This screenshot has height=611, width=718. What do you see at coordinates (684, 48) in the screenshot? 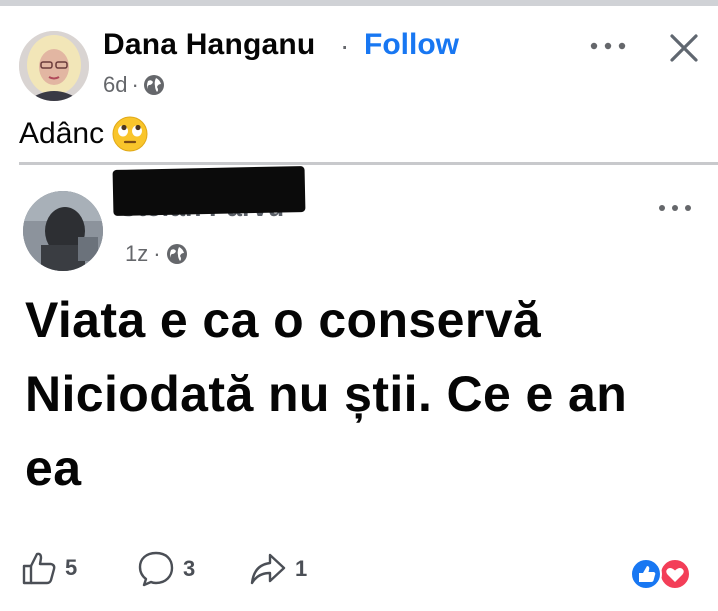
I see `close-icon` at bounding box center [684, 48].